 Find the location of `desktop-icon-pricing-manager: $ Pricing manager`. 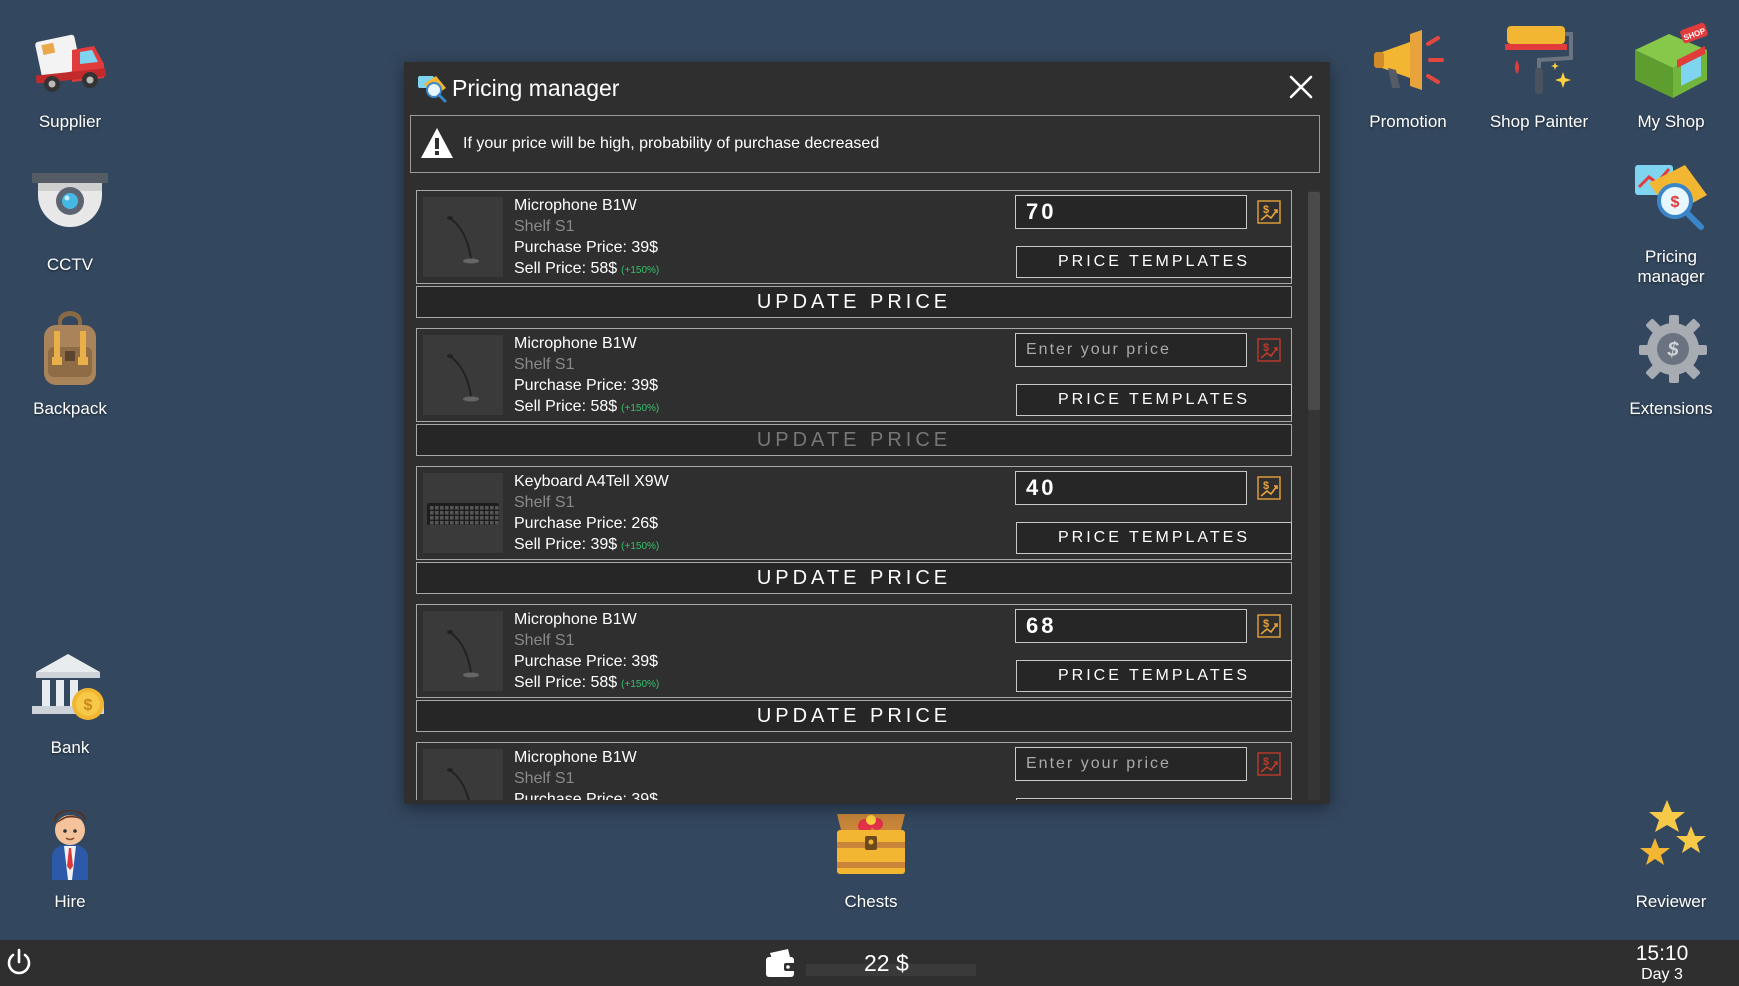

desktop-icon-pricing-manager: $ Pricing manager is located at coordinates (1671, 221).